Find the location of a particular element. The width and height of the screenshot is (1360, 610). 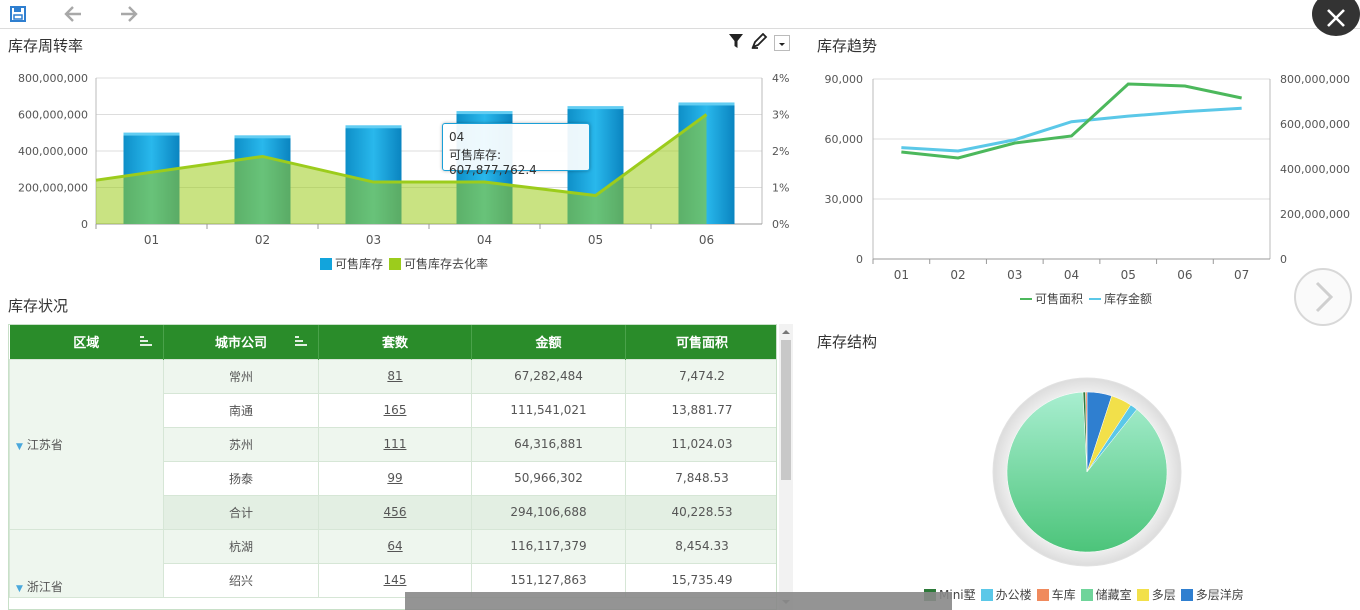

legend-item: 可售库存 is located at coordinates (351, 263).